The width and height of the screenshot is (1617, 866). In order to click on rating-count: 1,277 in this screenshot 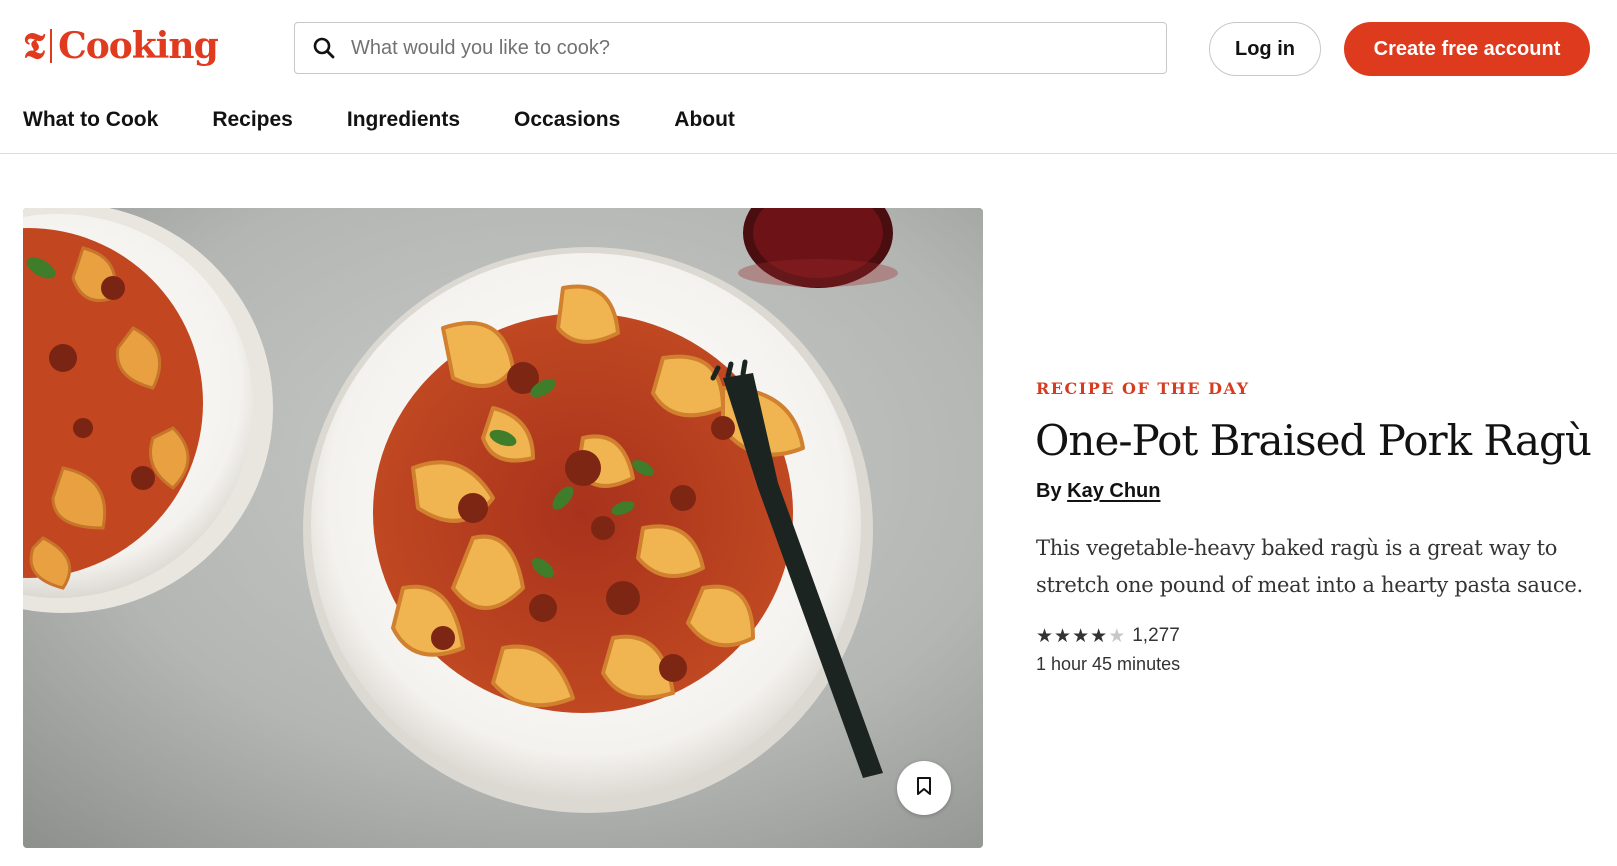, I will do `click(1156, 635)`.